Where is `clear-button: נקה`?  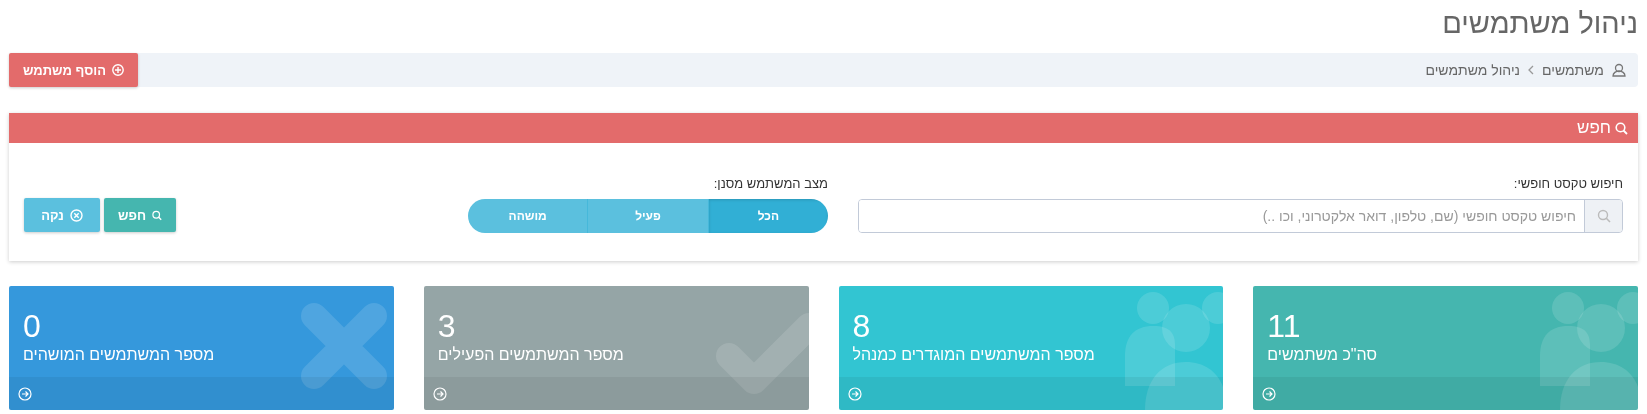
clear-button: נקה is located at coordinates (62, 215).